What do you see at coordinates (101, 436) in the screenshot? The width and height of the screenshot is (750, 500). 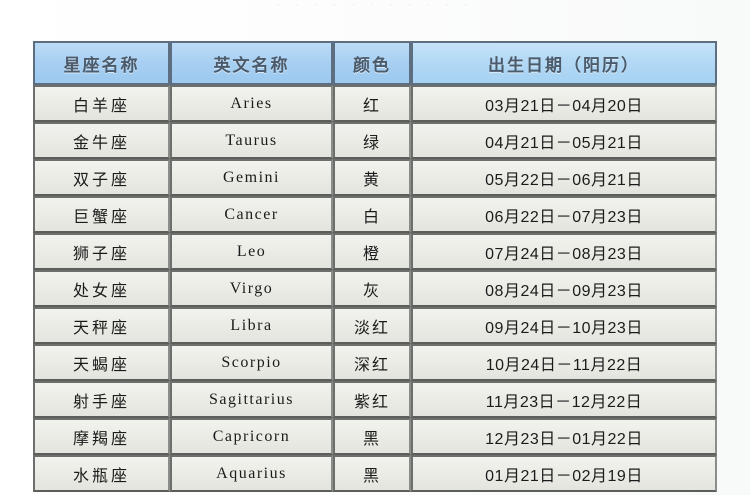 I see `cell-sign-name: 摩羯座` at bounding box center [101, 436].